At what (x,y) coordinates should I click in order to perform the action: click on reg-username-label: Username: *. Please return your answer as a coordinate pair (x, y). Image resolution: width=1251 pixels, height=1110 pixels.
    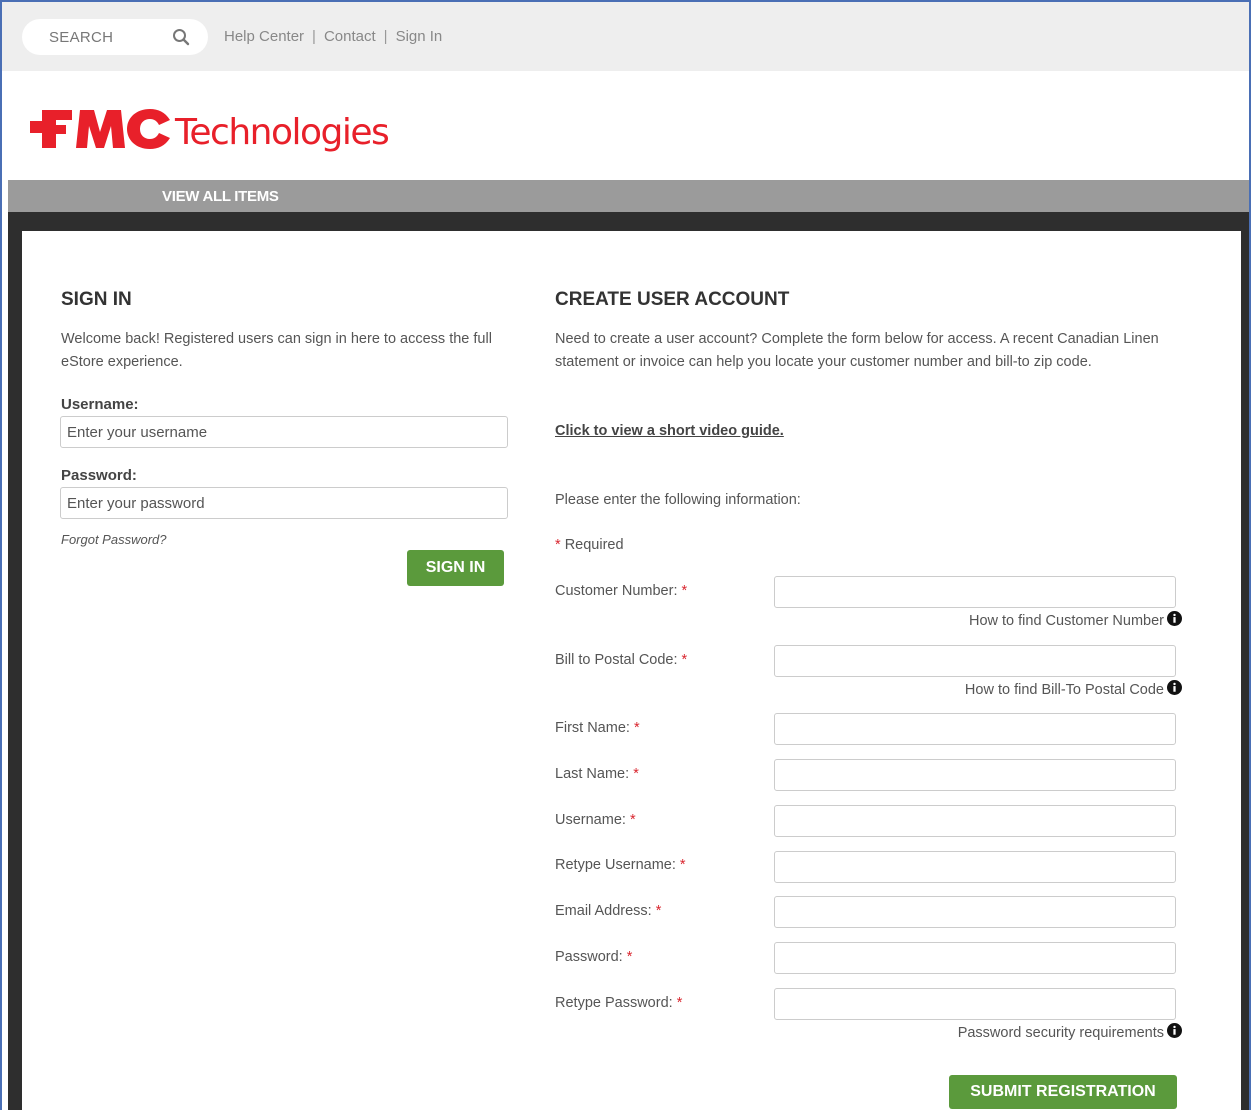
    Looking at the image, I should click on (595, 820).